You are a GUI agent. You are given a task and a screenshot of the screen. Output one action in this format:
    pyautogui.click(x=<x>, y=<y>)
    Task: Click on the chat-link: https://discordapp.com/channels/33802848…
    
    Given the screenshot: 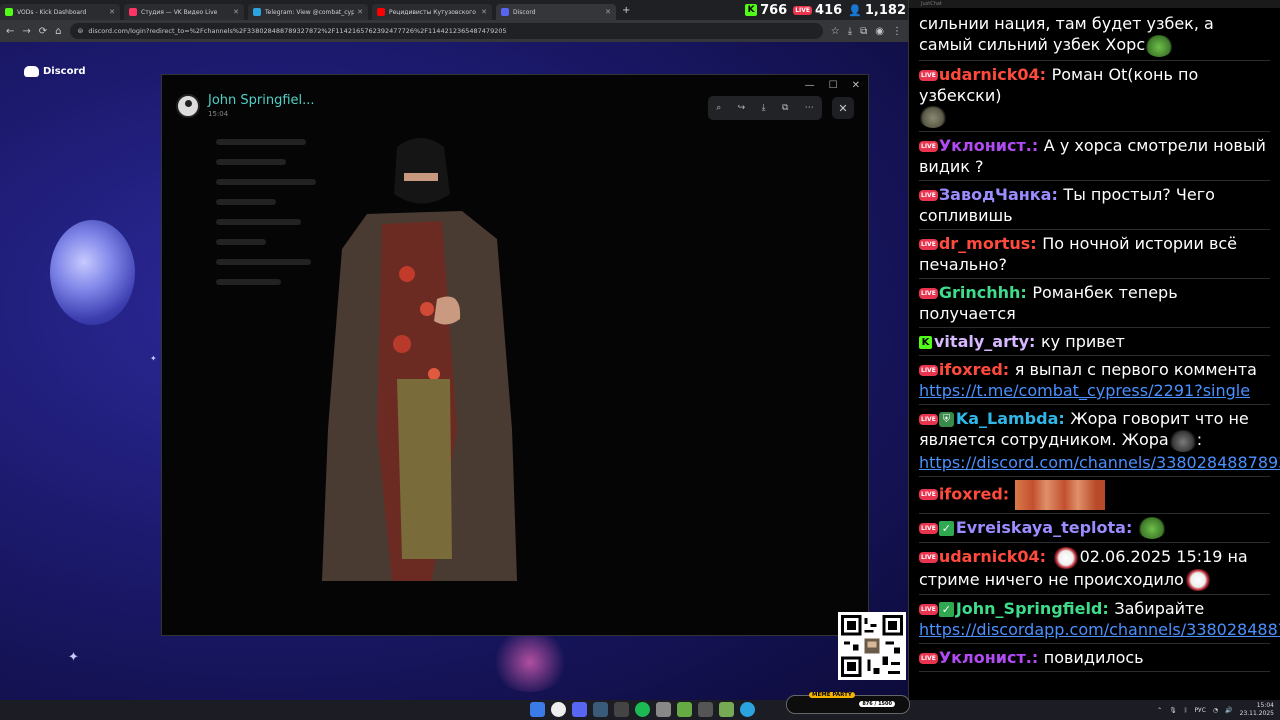 What is the action you would take?
    pyautogui.click(x=1099, y=629)
    